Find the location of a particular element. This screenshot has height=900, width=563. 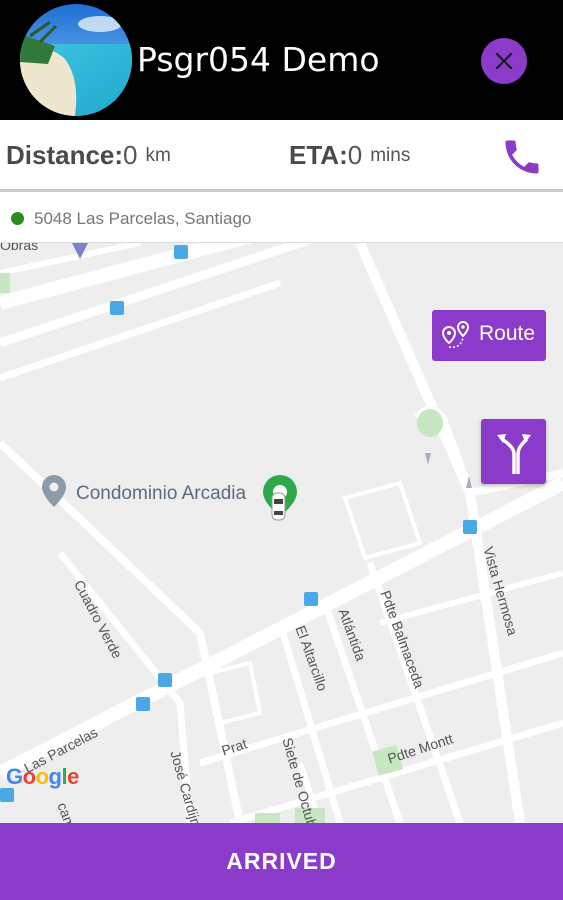

street-label: Obras is located at coordinates (19, 248).